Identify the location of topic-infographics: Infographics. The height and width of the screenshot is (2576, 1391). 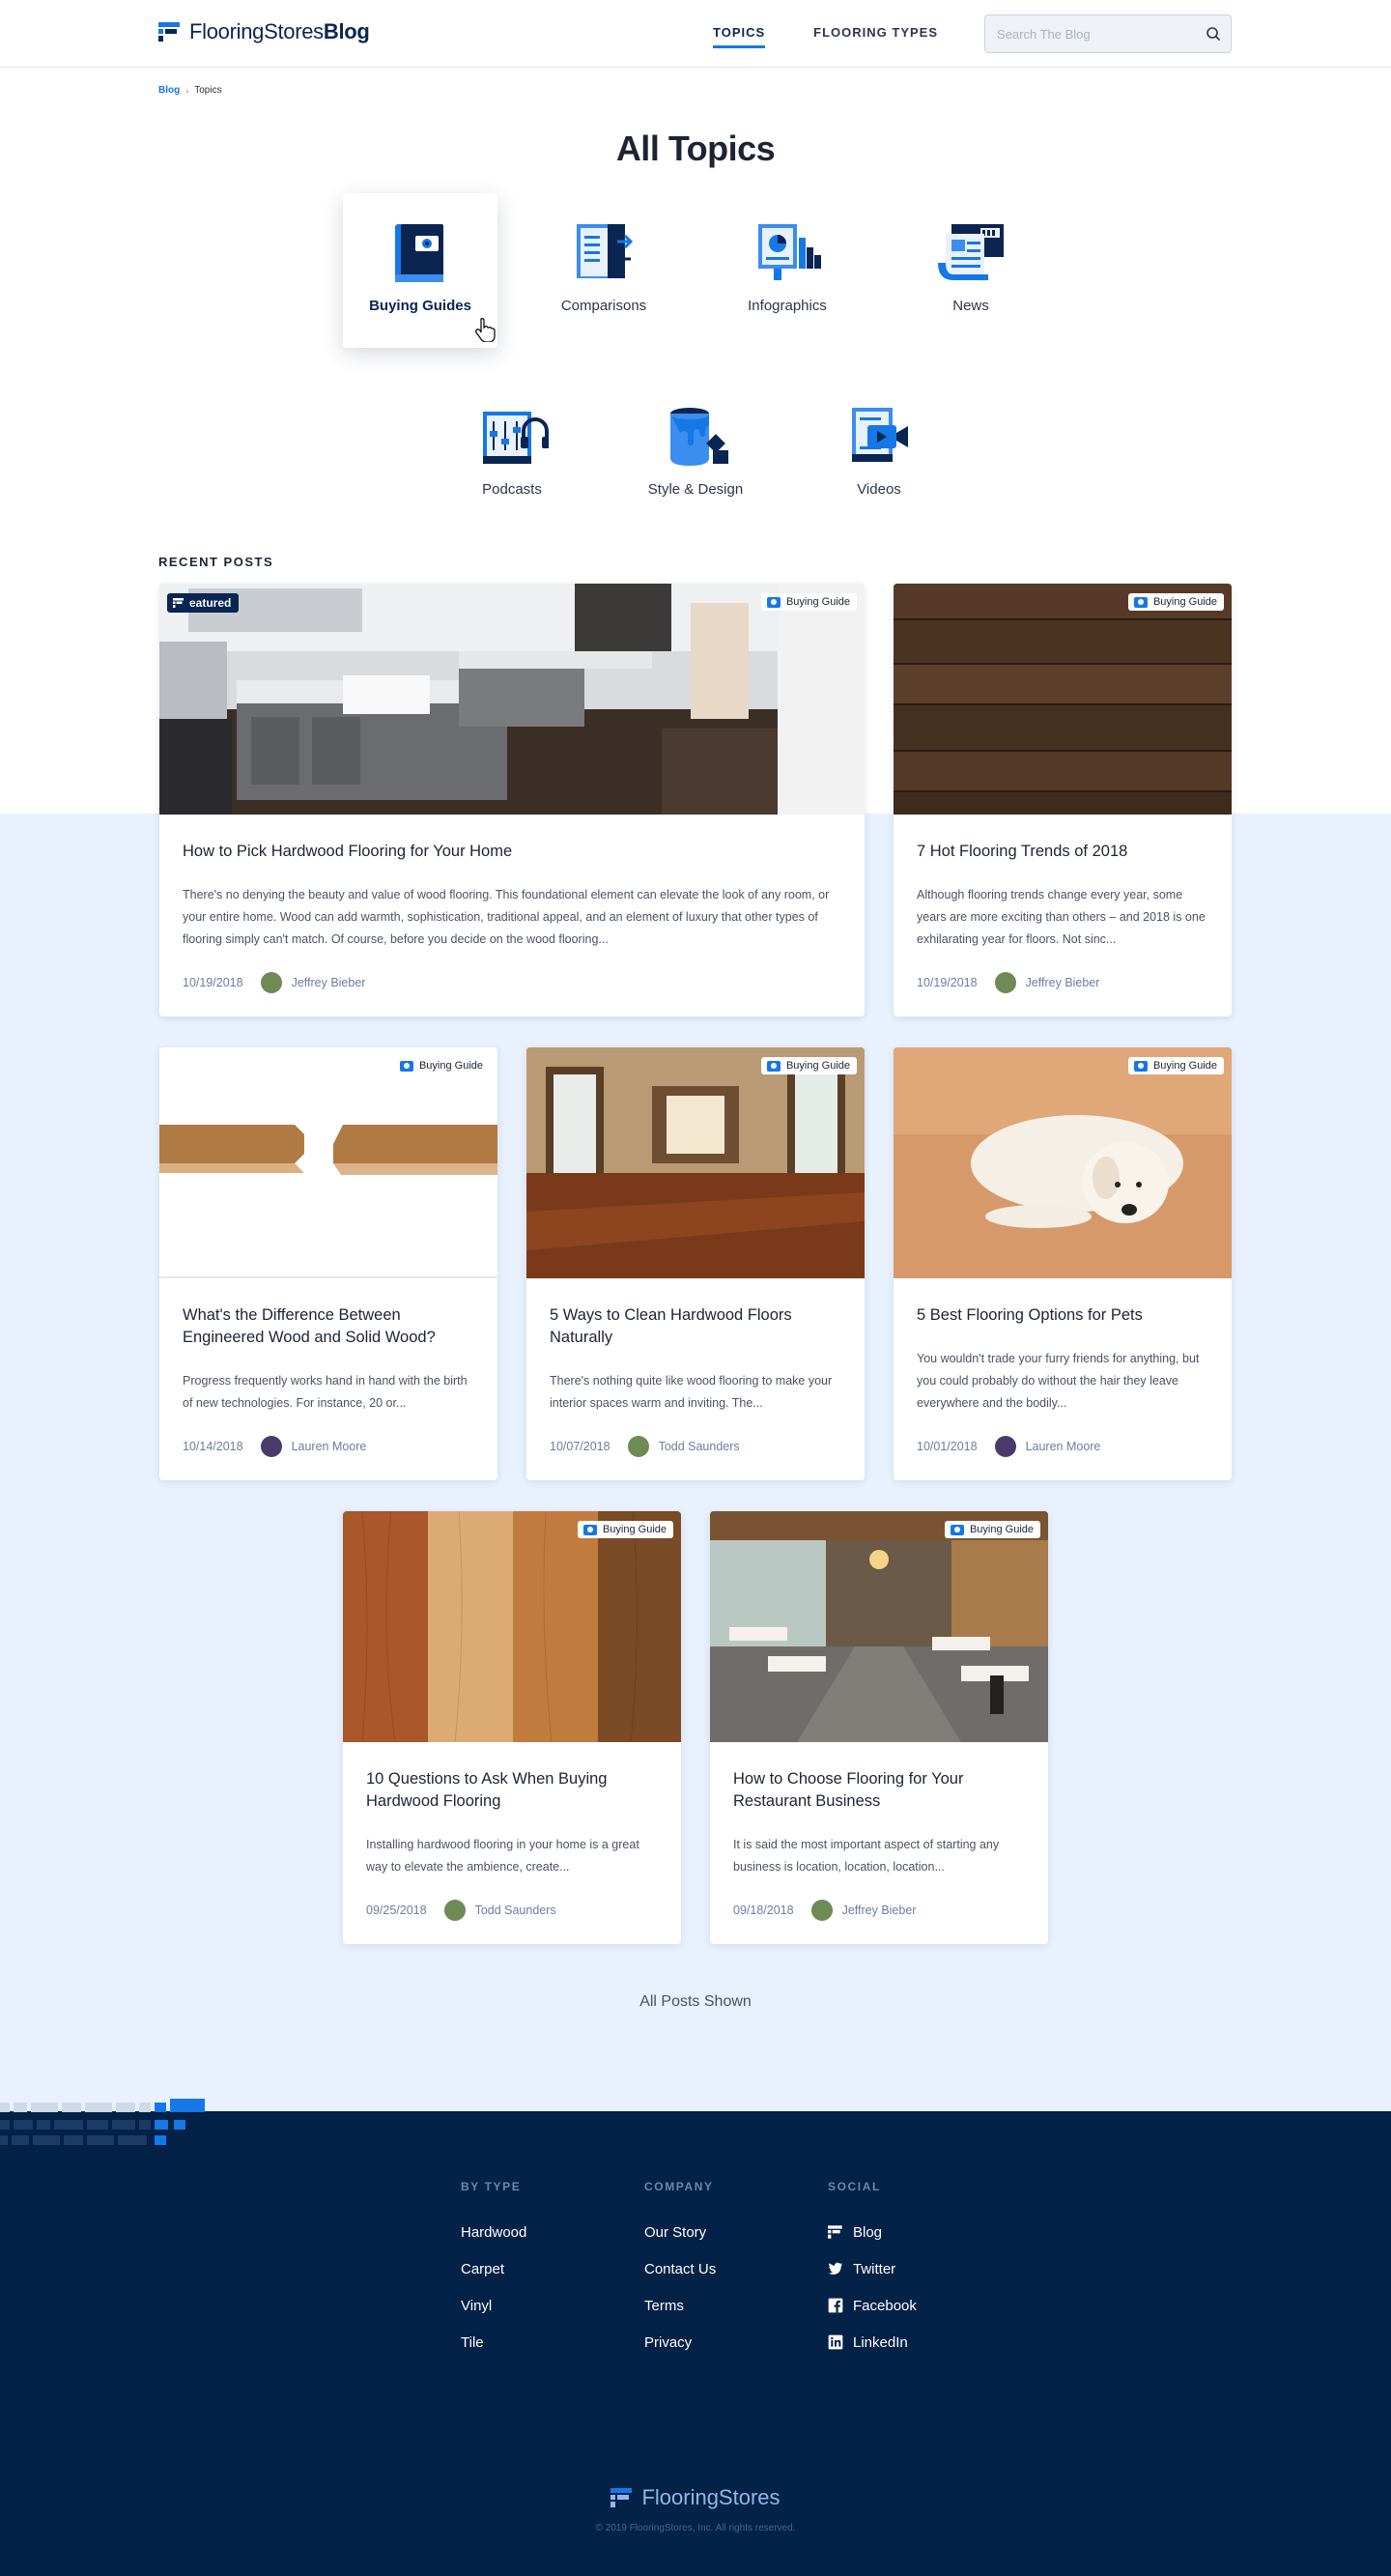
(788, 271).